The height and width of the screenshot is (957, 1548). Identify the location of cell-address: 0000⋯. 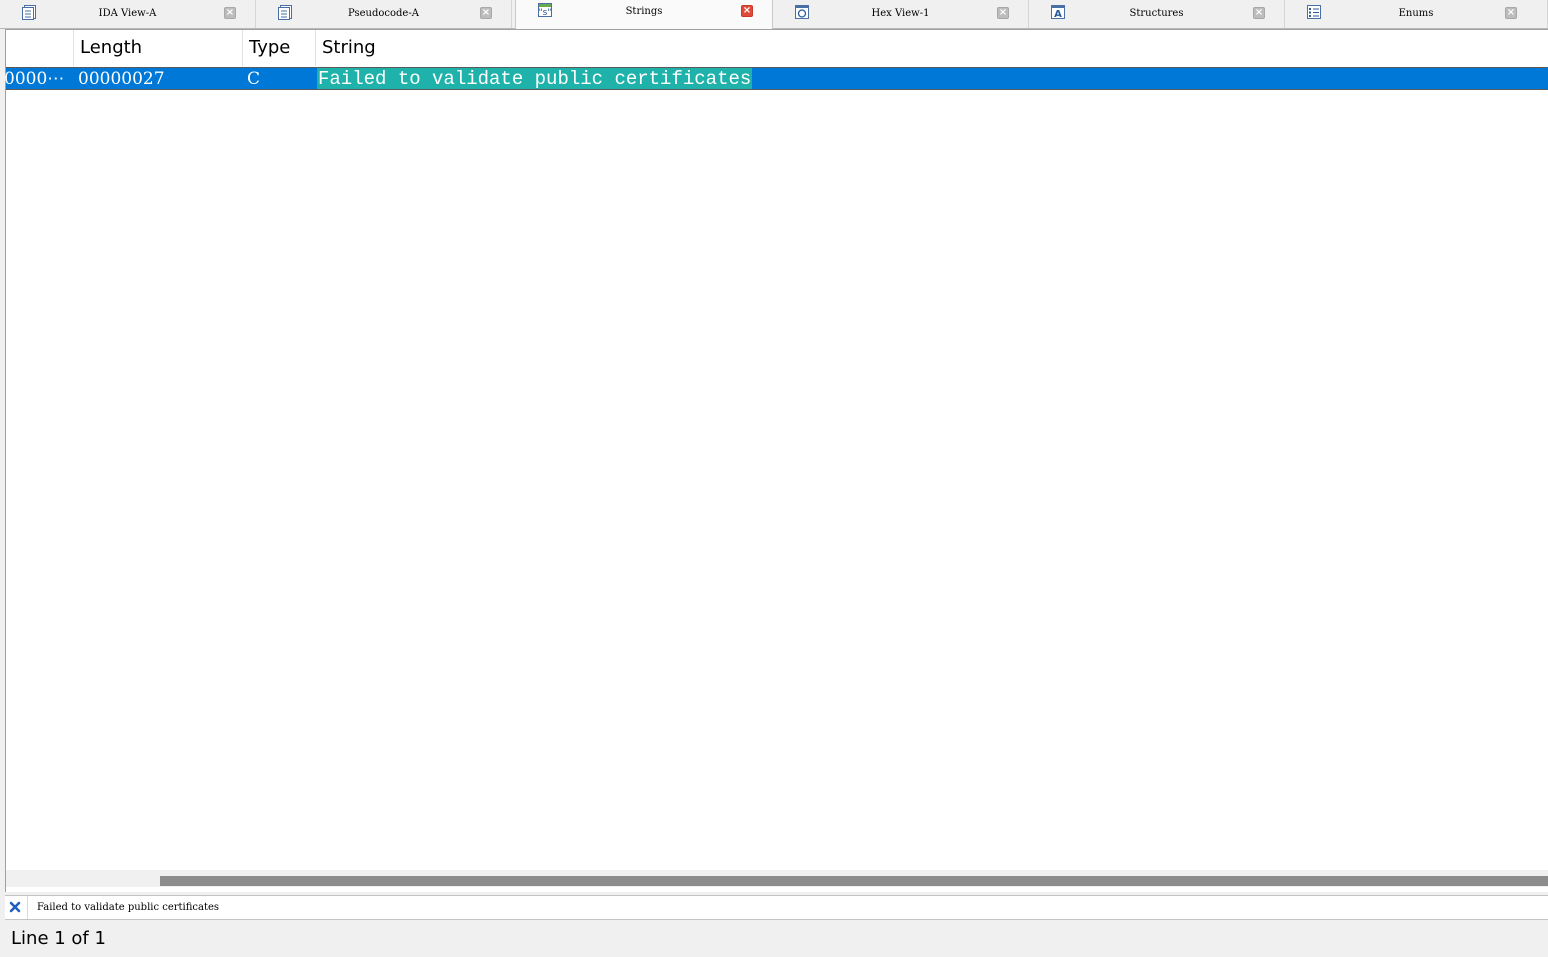
(34, 79).